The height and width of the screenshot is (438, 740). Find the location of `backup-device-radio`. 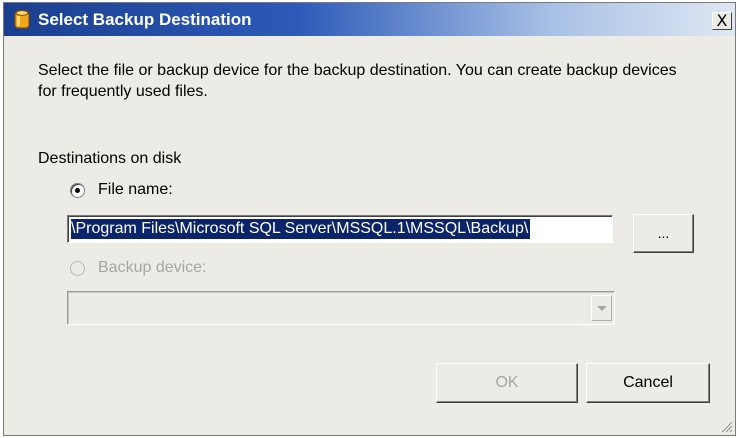

backup-device-radio is located at coordinates (77, 268).